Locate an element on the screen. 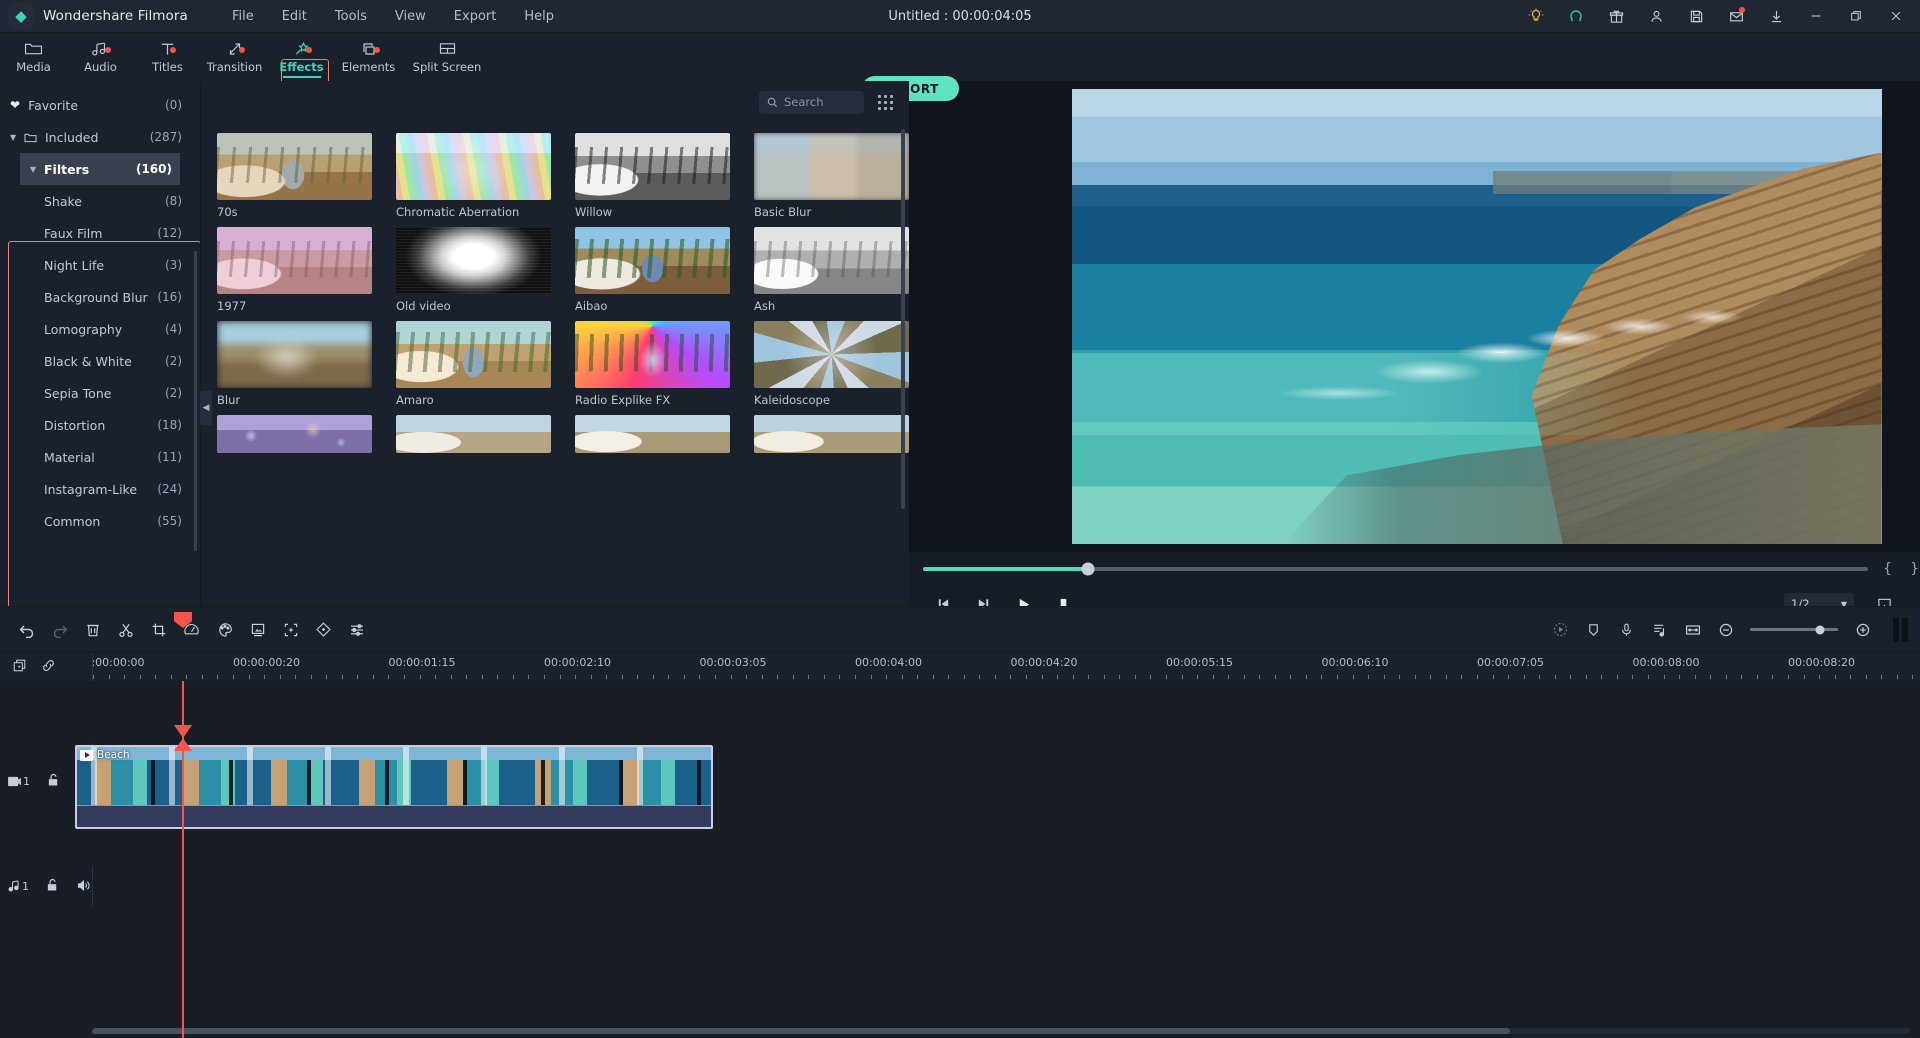 The width and height of the screenshot is (1920, 1038). sidebar-group-filters: ▼ Filters (160) is located at coordinates (100, 169).